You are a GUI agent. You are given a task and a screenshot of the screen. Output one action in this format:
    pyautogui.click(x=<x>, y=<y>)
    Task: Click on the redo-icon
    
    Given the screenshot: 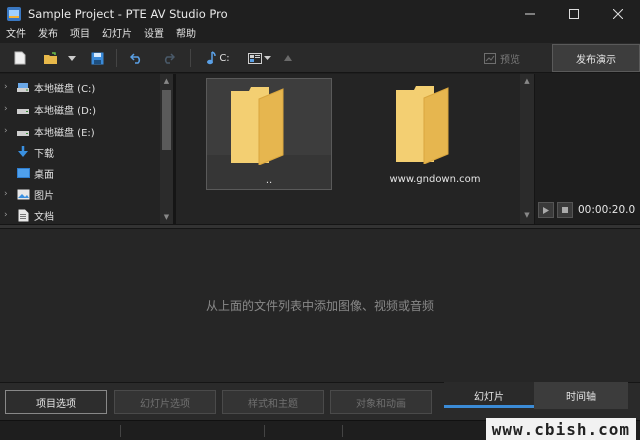 What is the action you would take?
    pyautogui.click(x=169, y=58)
    